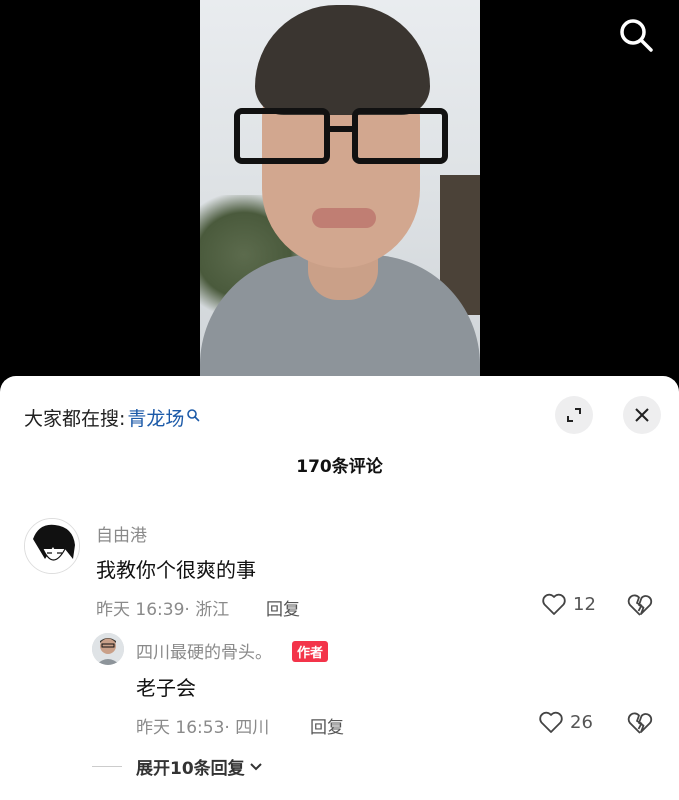 The image size is (679, 800). Describe the element at coordinates (342, 137) in the screenshot. I see `person-glasses` at that location.